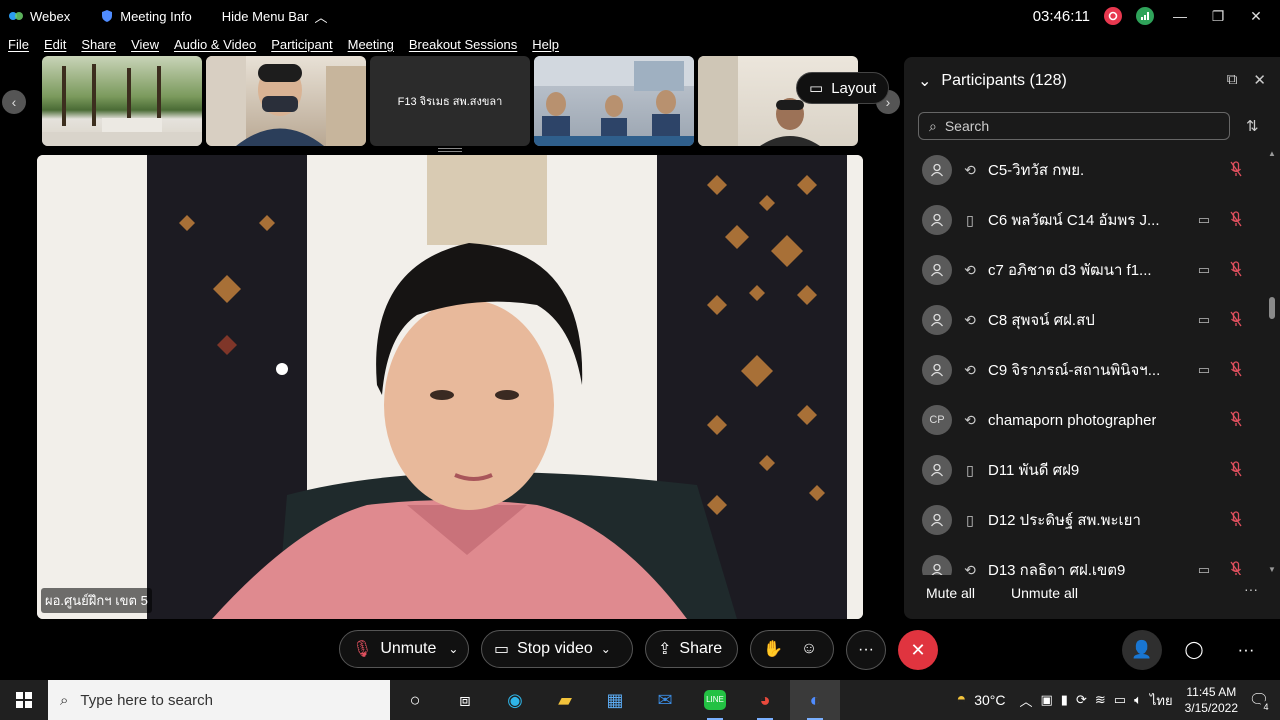 This screenshot has width=1280, height=720. I want to click on video-thumbnail-3: F13 จิรเมธ สพ.สงขลา, so click(450, 101).